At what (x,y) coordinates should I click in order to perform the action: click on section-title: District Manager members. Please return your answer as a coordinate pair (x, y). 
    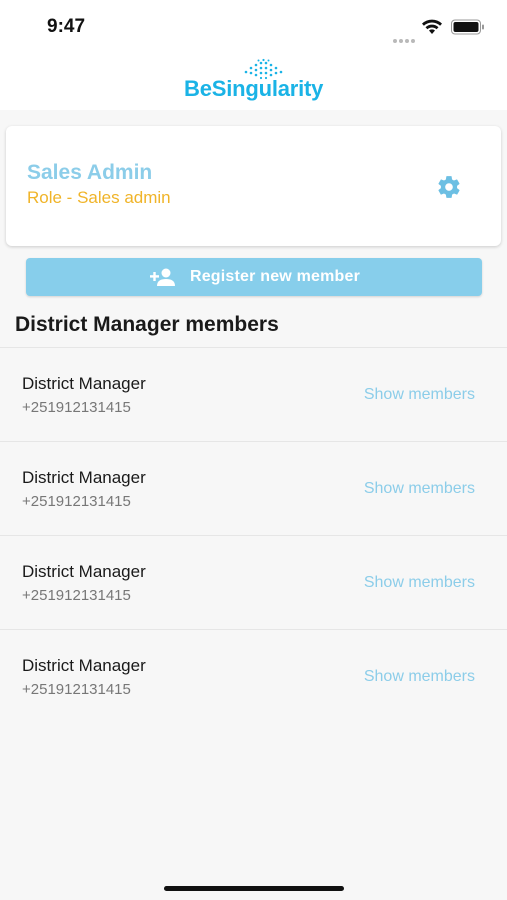
    Looking at the image, I should click on (147, 324).